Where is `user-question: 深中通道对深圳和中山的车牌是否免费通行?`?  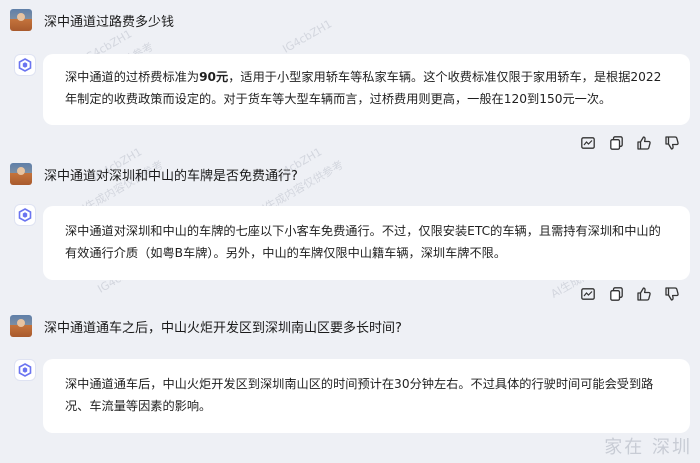
user-question: 深中通道对深圳和中山的车牌是否免费通行? is located at coordinates (171, 176).